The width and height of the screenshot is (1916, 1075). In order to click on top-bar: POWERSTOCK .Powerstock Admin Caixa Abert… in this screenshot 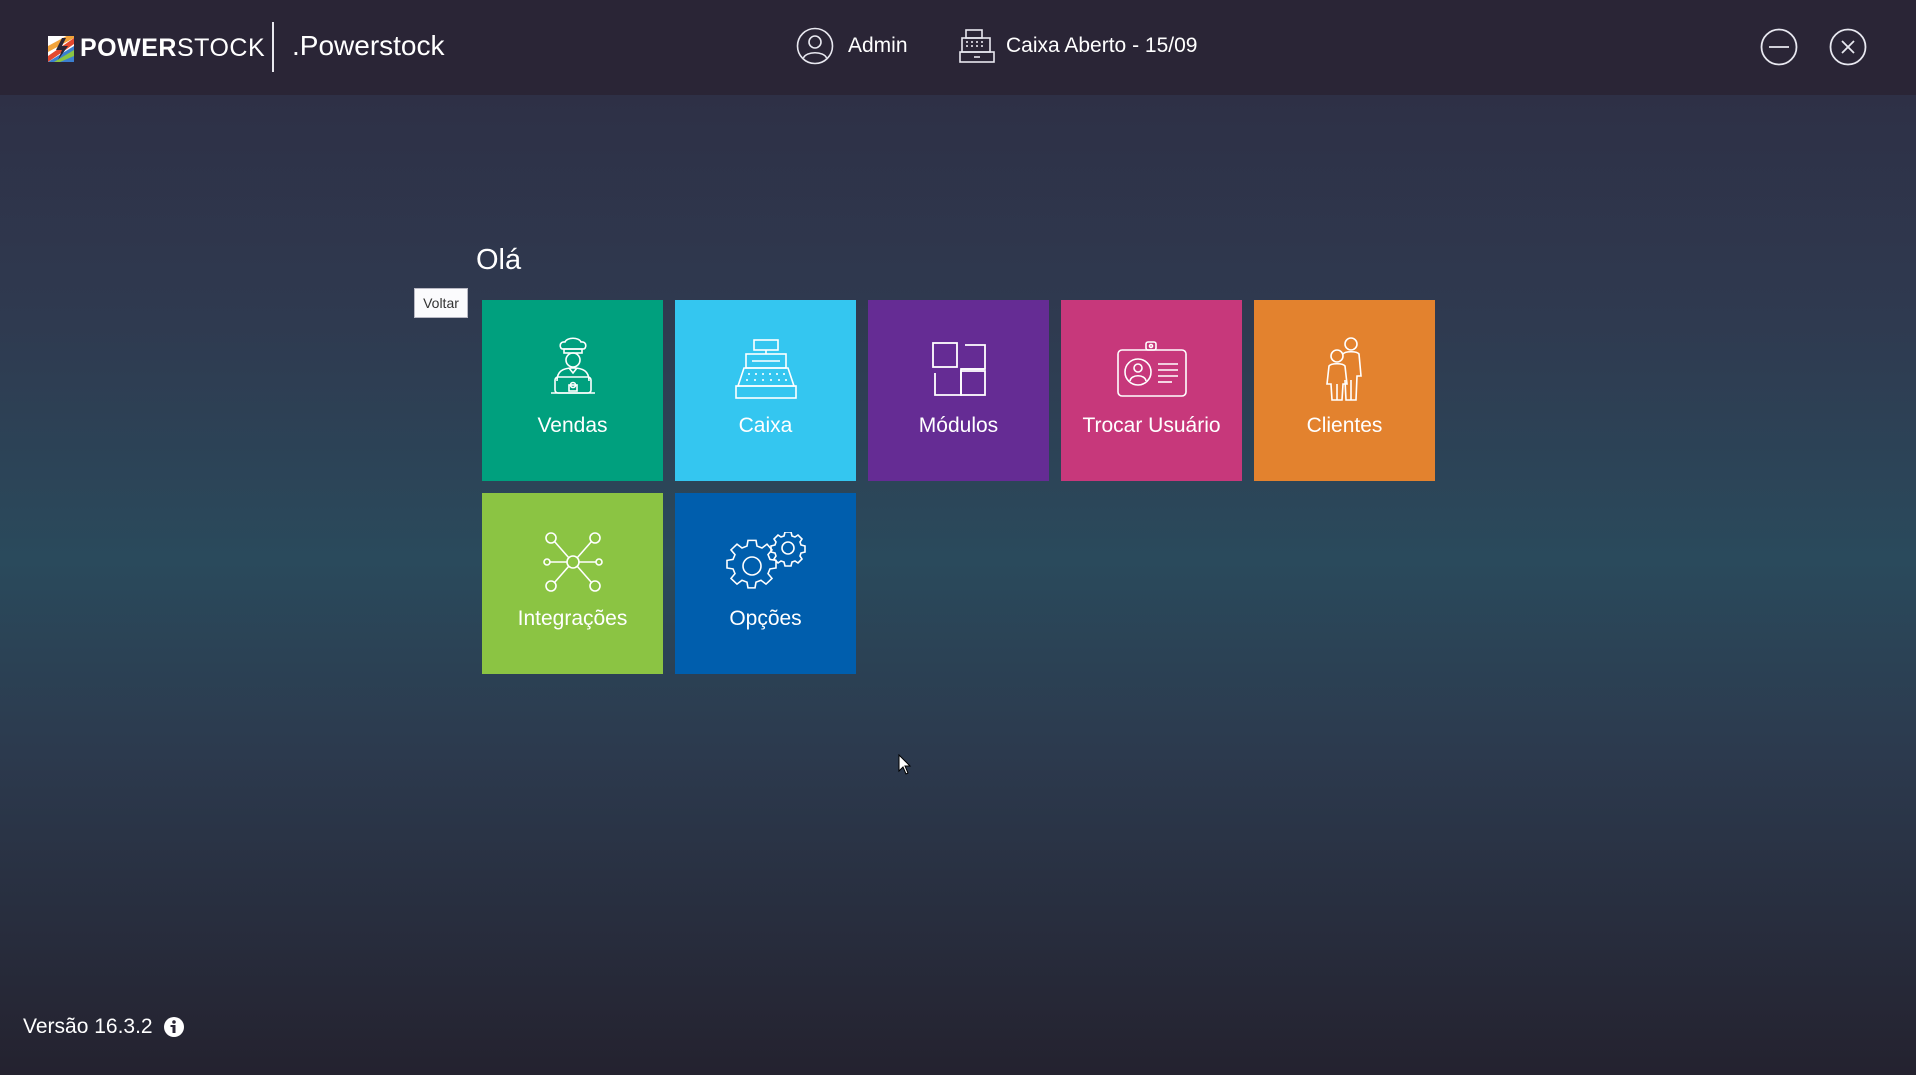, I will do `click(958, 47)`.